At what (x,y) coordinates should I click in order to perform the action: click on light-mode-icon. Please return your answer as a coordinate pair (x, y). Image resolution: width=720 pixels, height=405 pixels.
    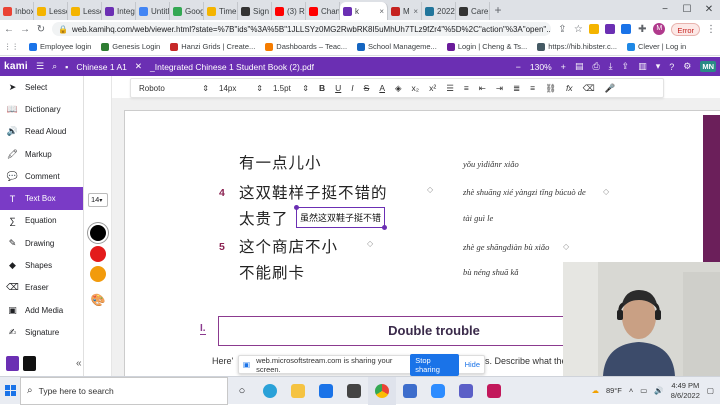
    Looking at the image, I should click on (12, 363).